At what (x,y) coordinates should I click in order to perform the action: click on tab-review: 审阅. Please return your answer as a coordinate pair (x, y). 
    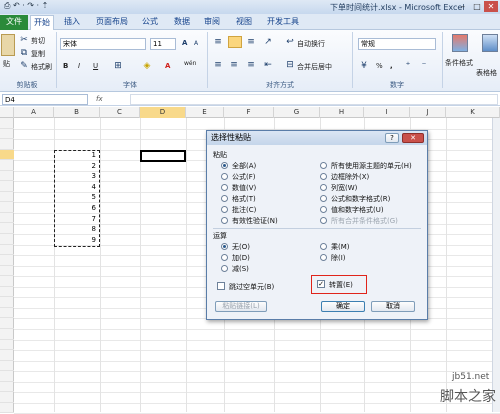
    Looking at the image, I should click on (212, 22).